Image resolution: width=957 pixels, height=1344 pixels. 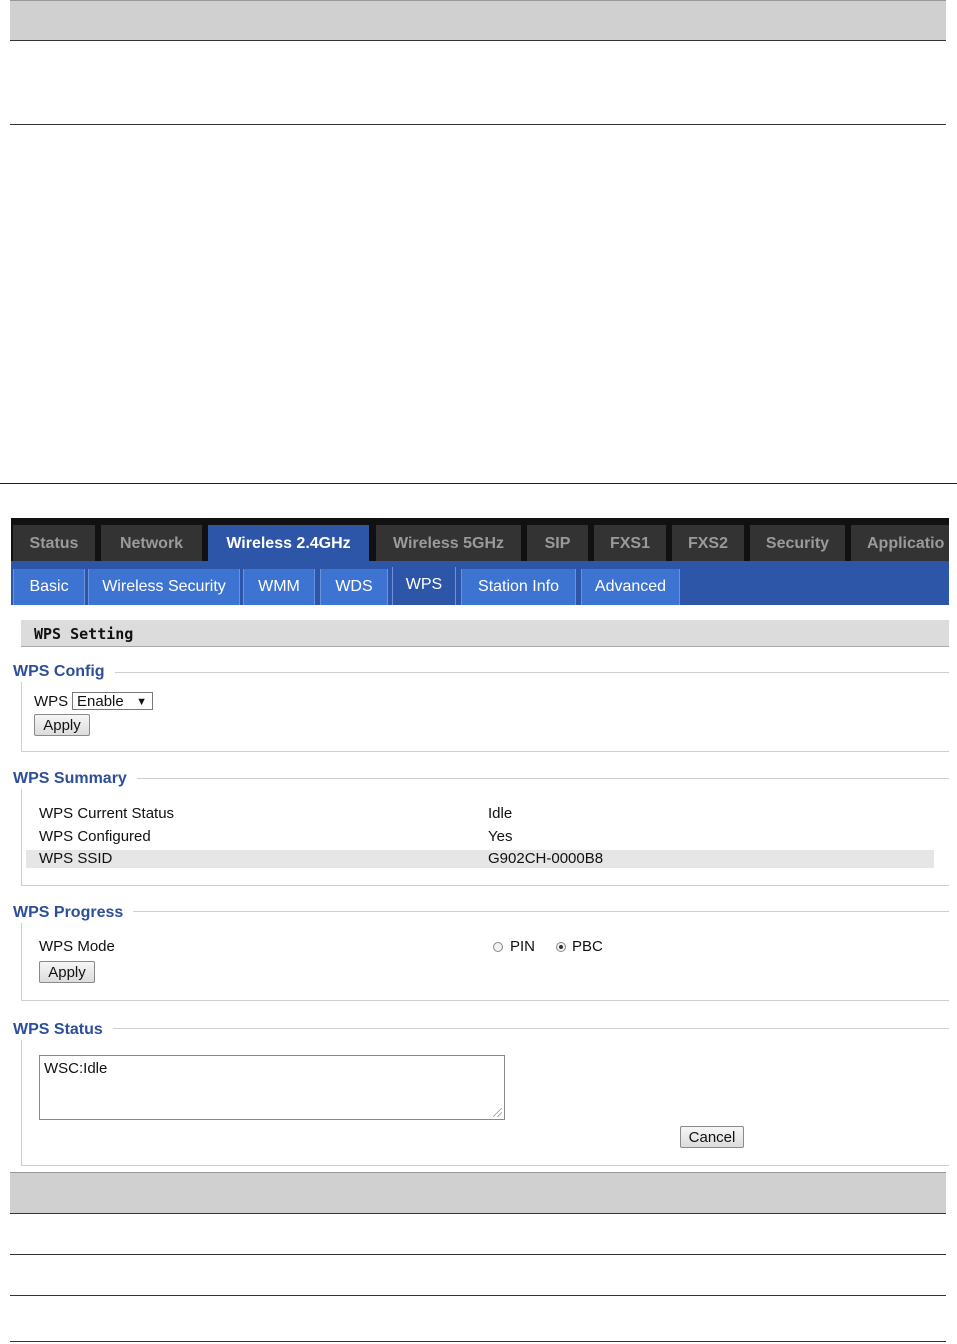 What do you see at coordinates (63, 1030) in the screenshot?
I see `wps-status-legend: WPS Status` at bounding box center [63, 1030].